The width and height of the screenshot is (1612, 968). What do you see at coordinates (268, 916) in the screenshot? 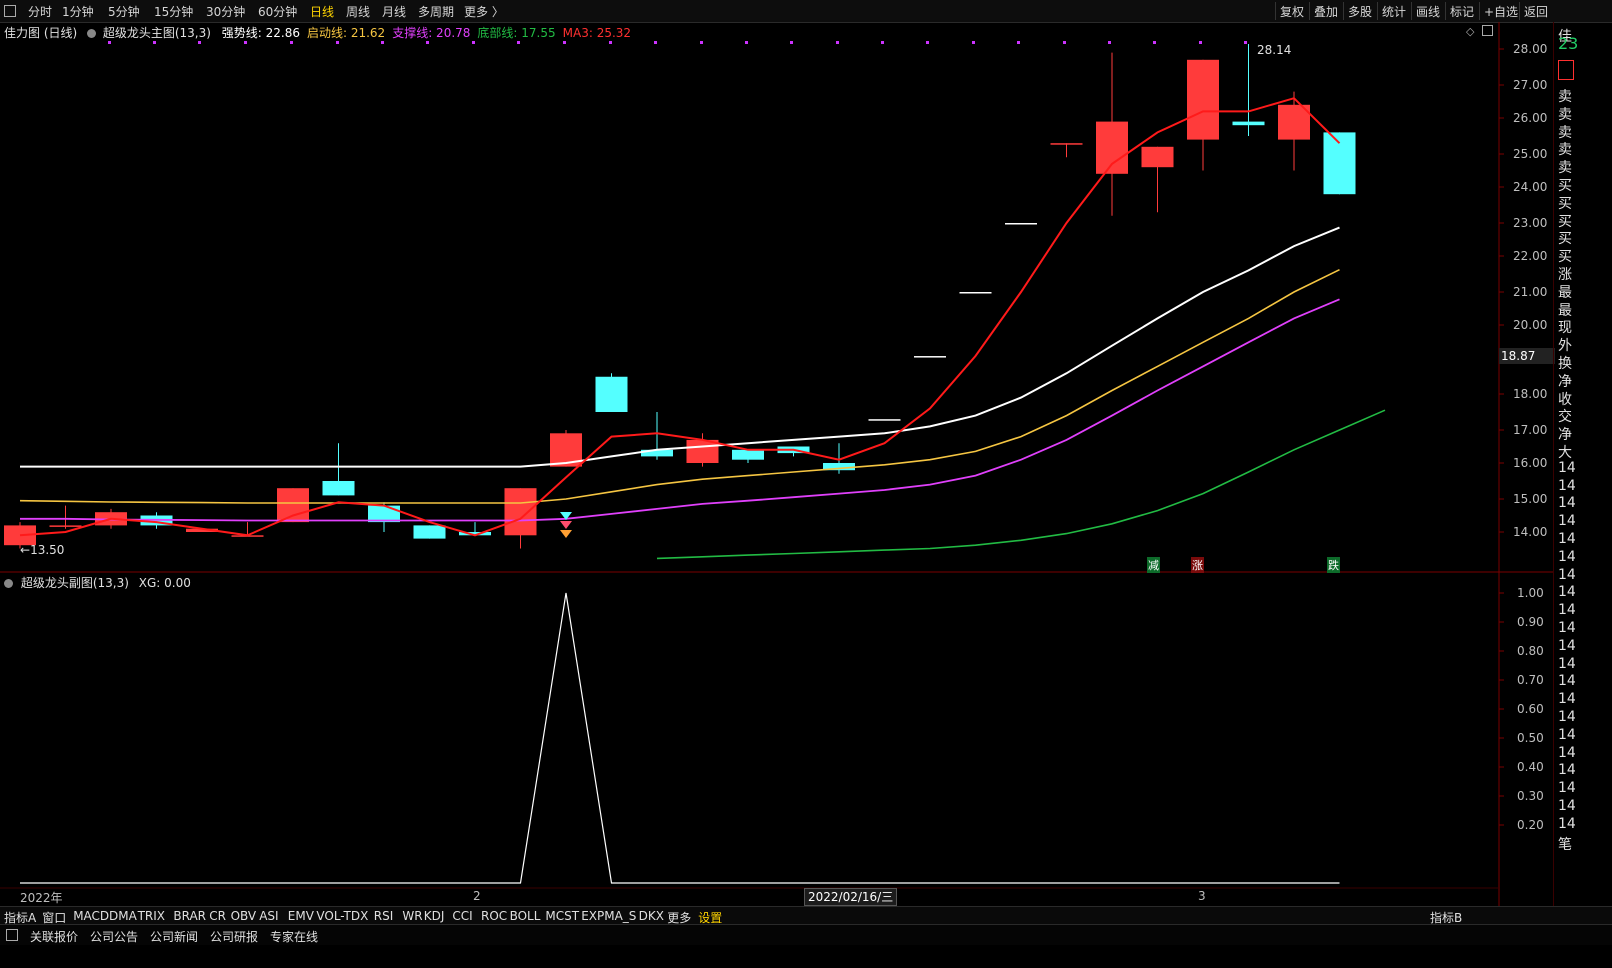
I see `indicator-tab-asi: ASI` at bounding box center [268, 916].